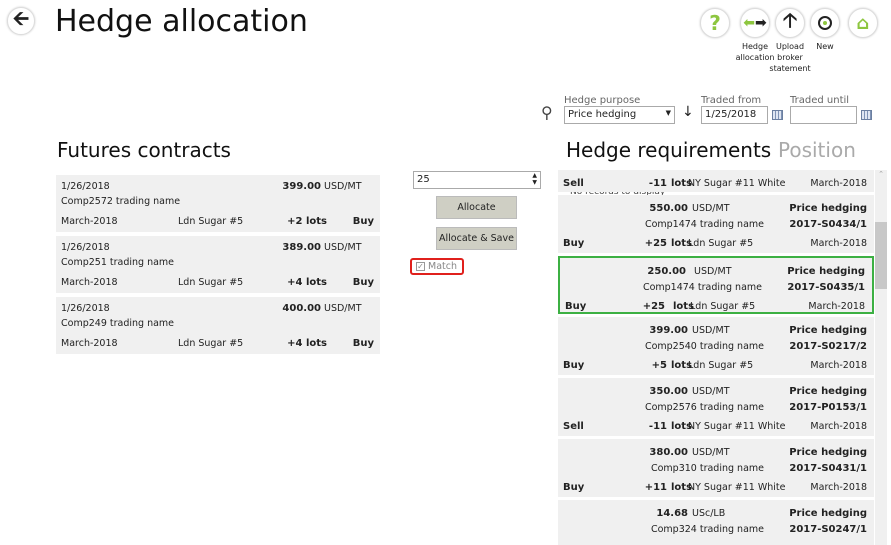  What do you see at coordinates (734, 115) in the screenshot?
I see `traded-from-input: 1/25/2018` at bounding box center [734, 115].